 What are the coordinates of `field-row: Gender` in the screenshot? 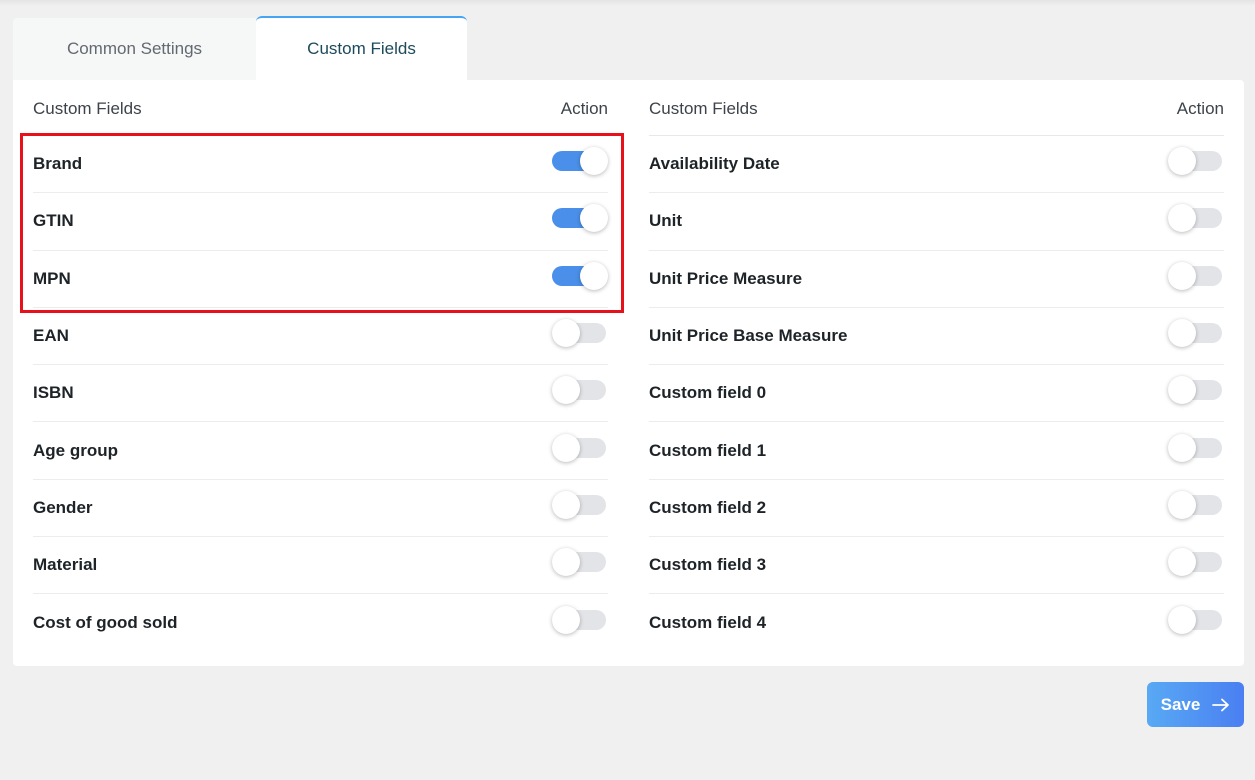 It's located at (320, 509).